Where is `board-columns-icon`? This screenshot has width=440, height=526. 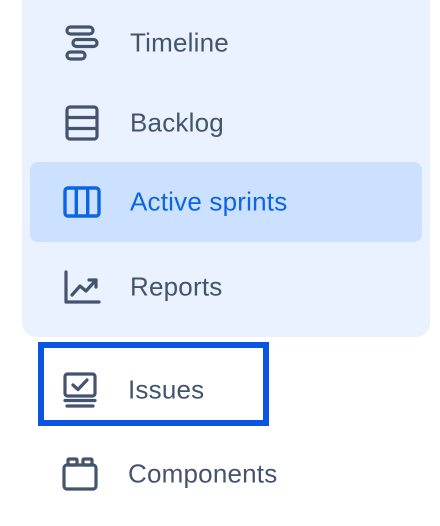 board-columns-icon is located at coordinates (82, 202).